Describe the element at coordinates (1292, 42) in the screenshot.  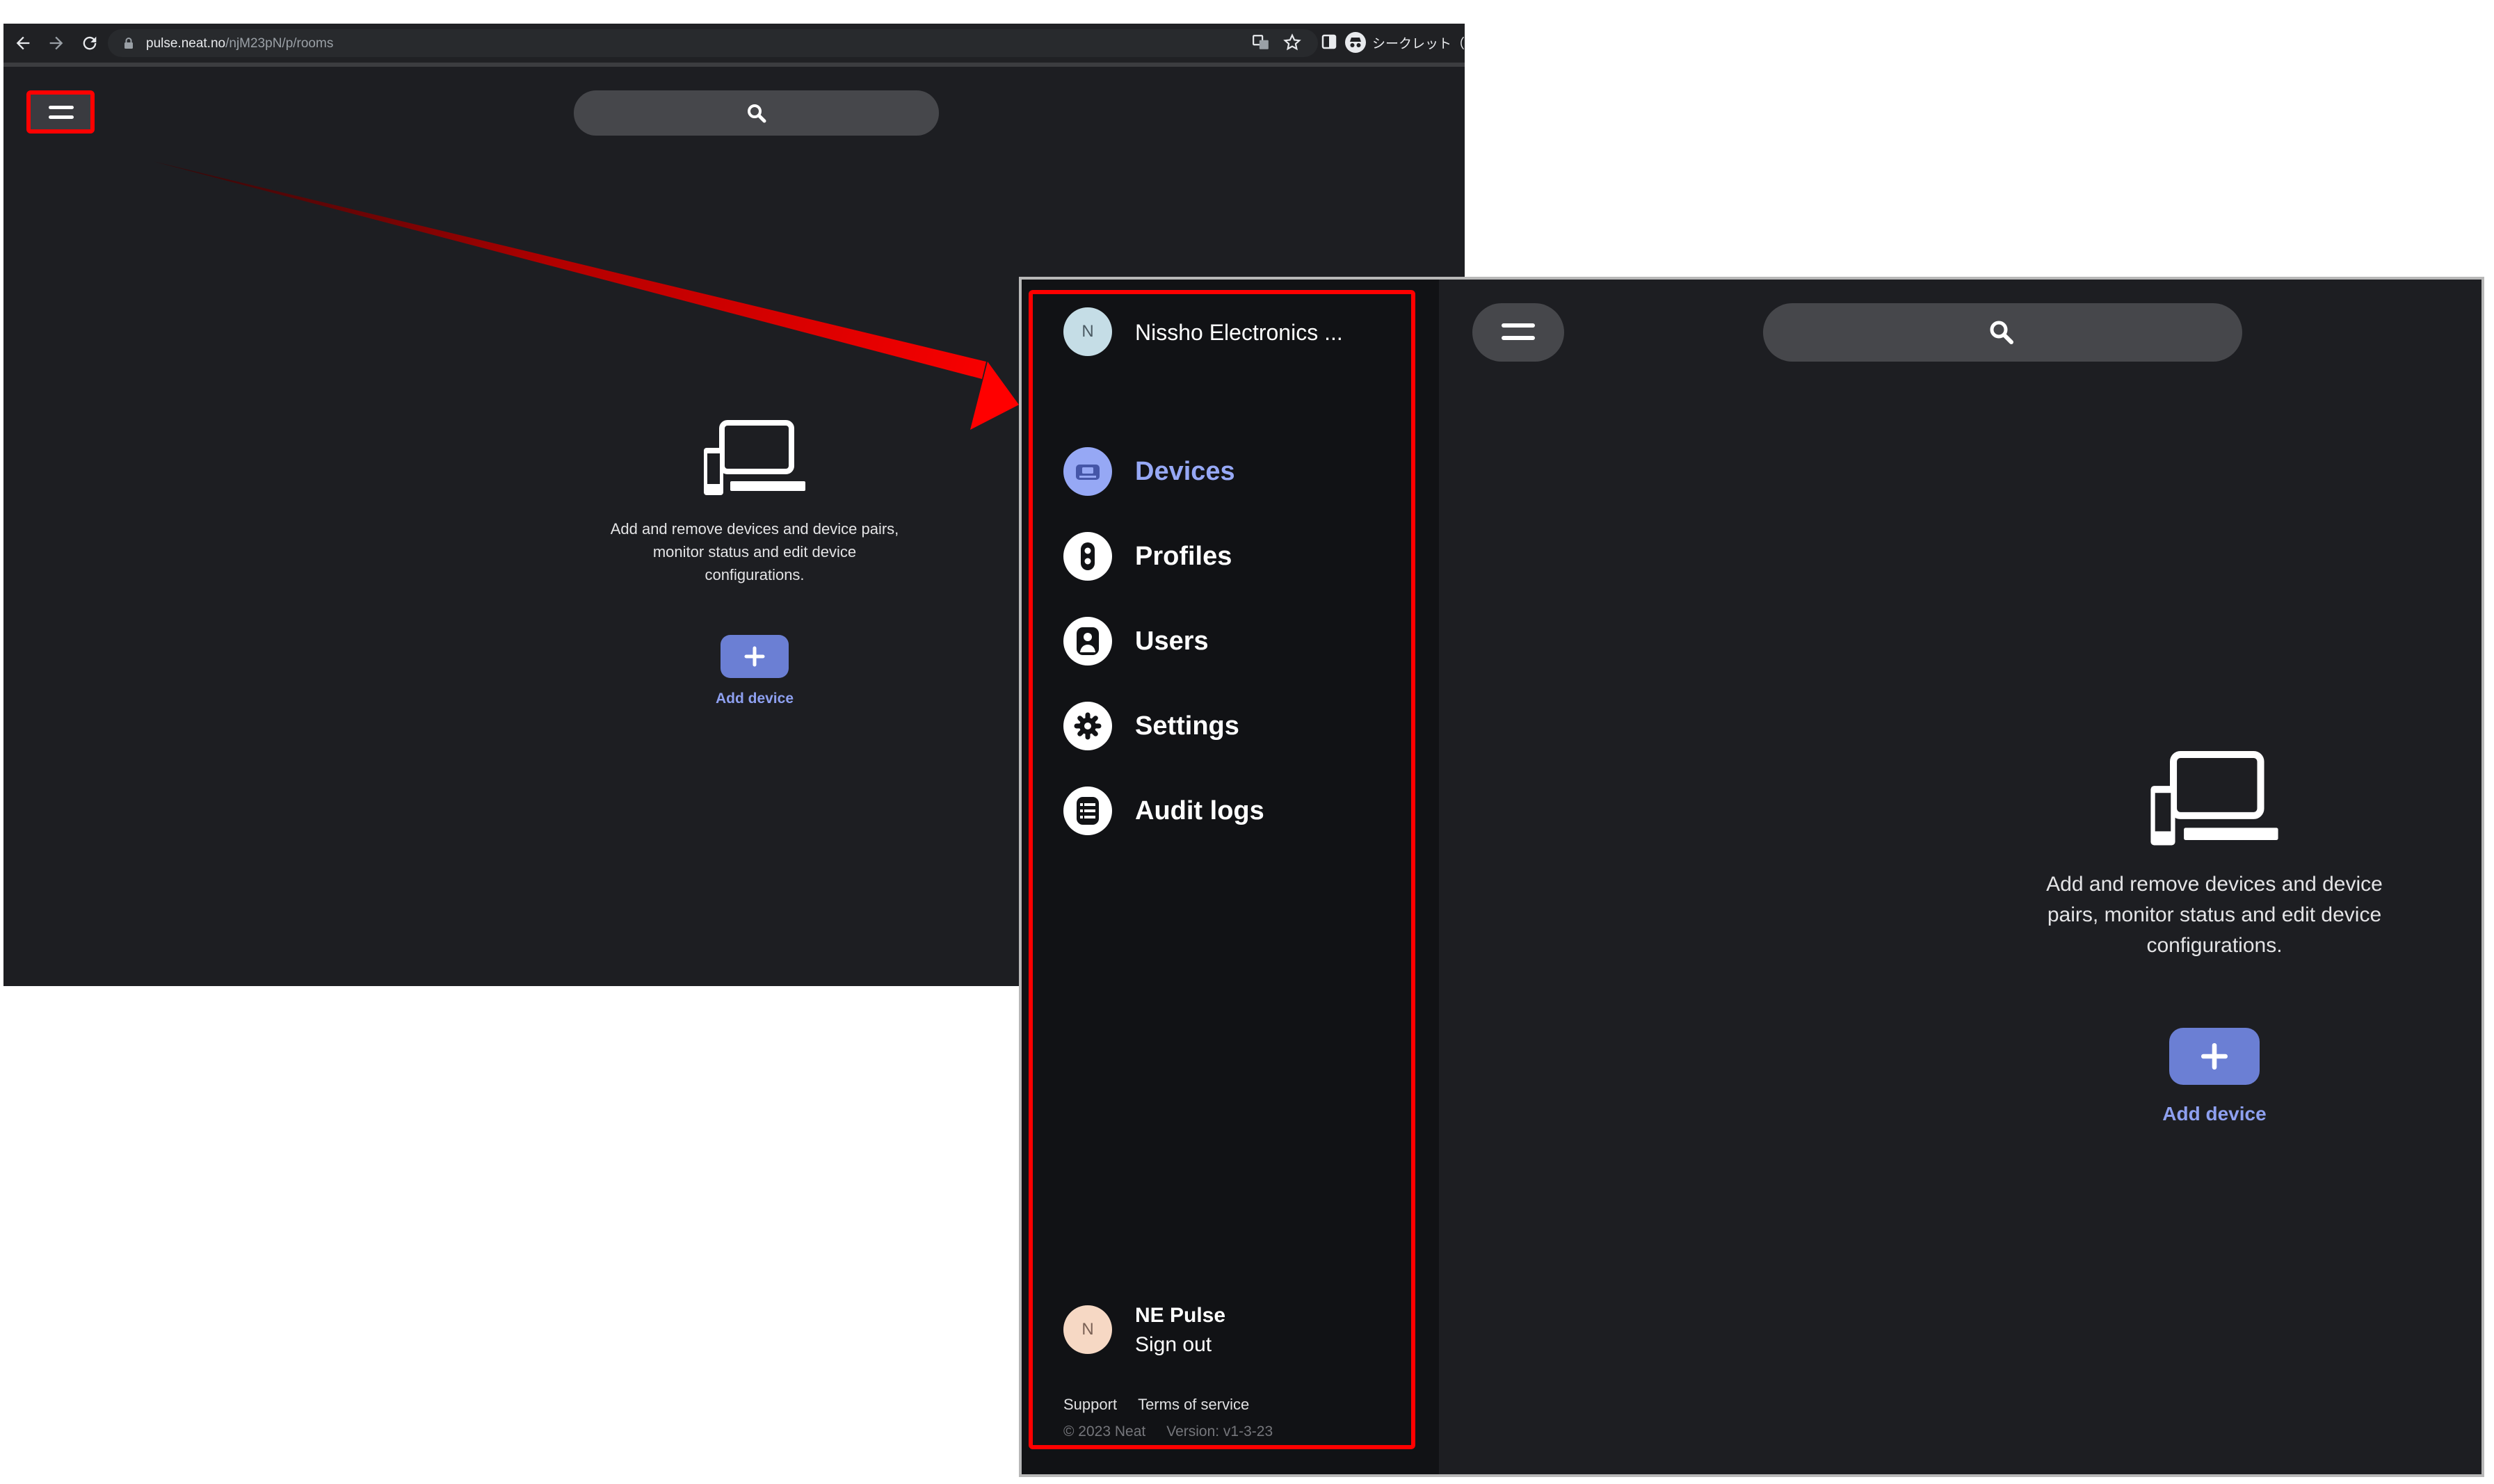
I see `star-icon` at that location.